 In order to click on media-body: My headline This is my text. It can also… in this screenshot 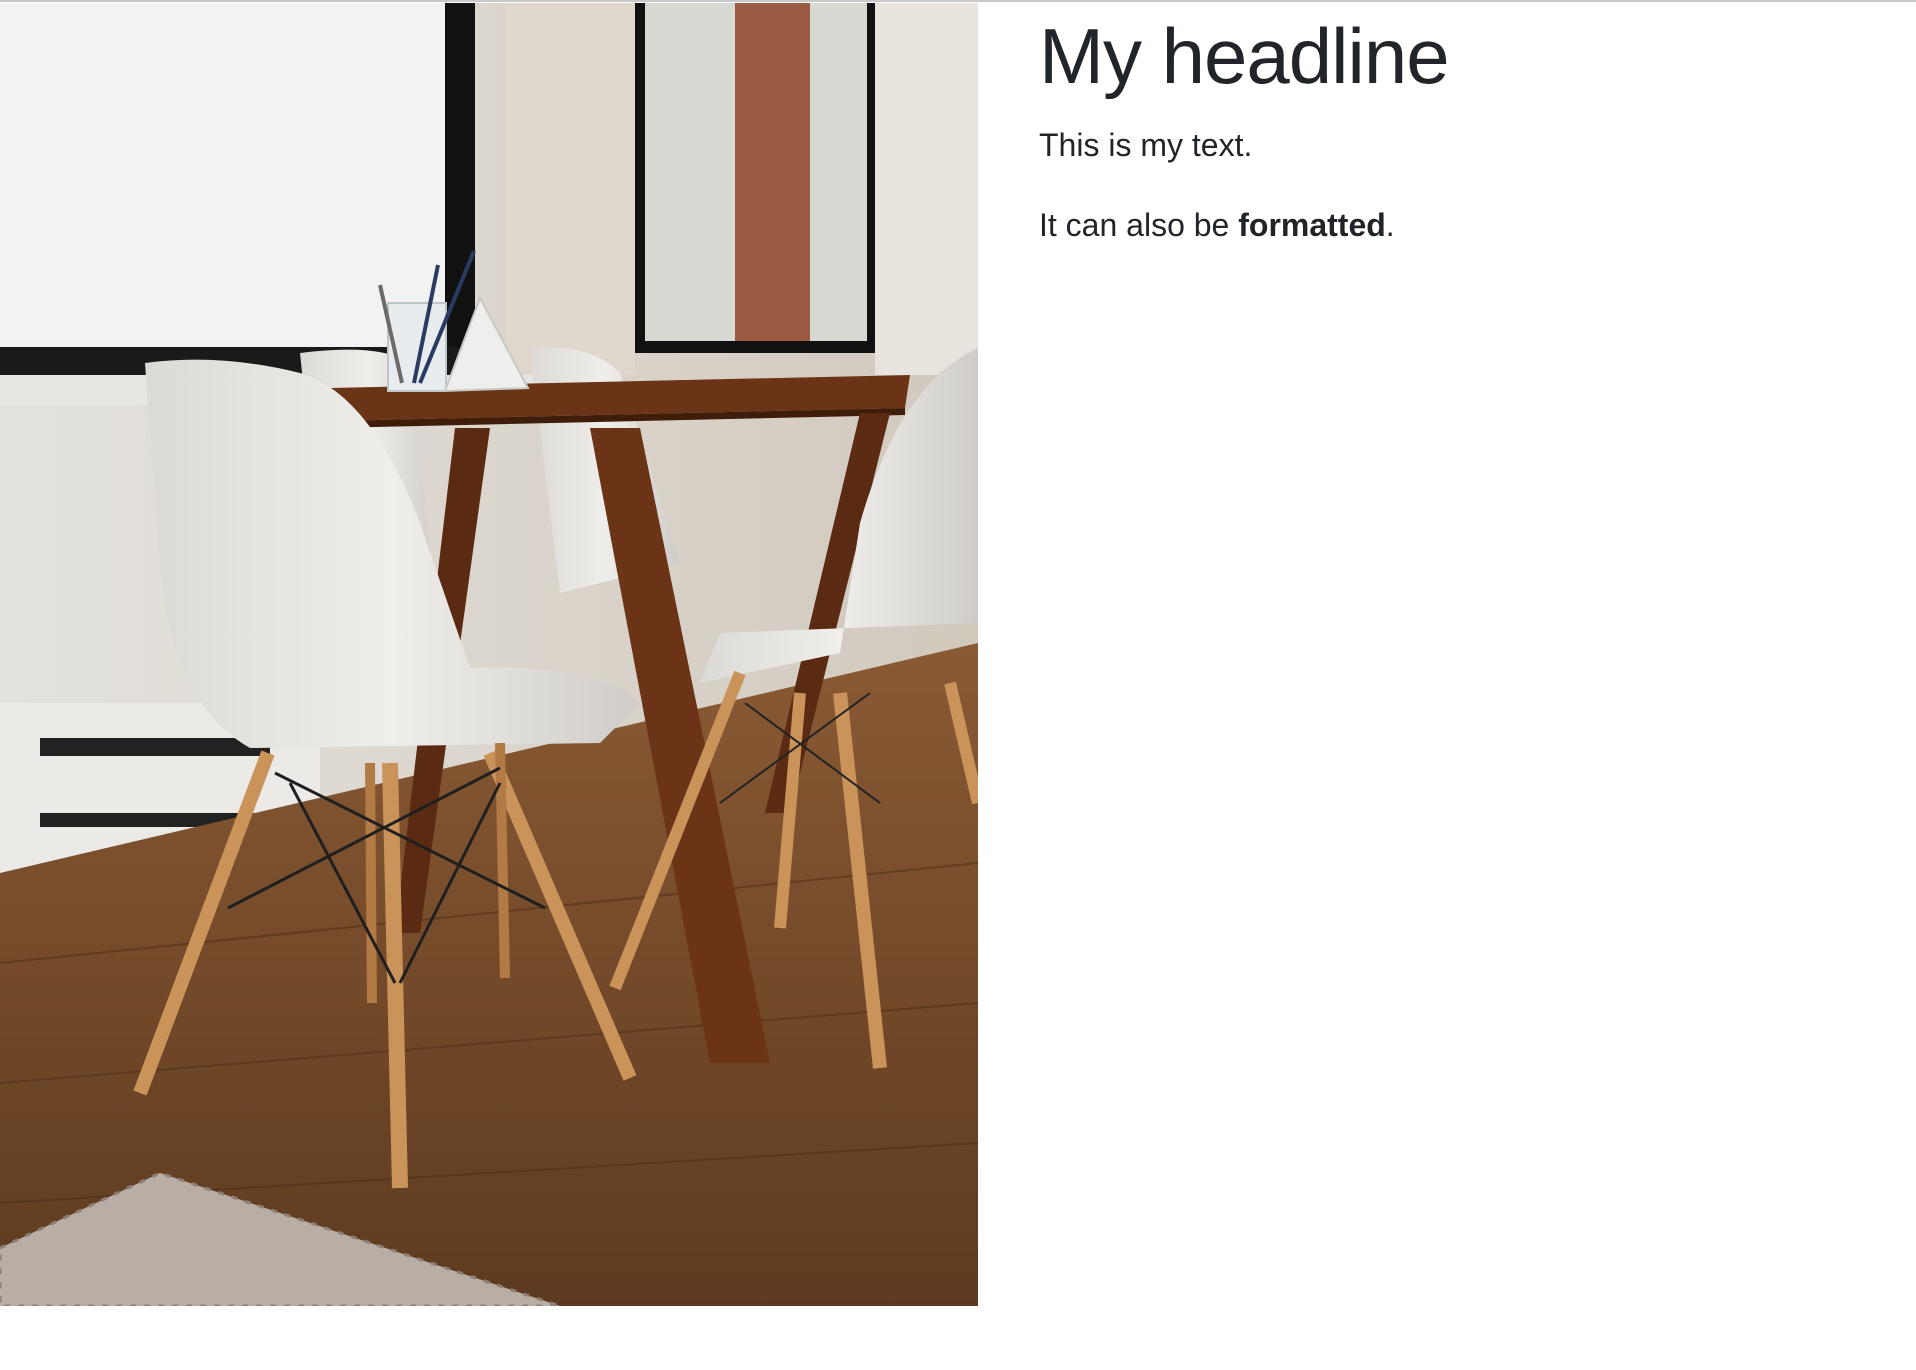, I will do `click(1449, 127)`.